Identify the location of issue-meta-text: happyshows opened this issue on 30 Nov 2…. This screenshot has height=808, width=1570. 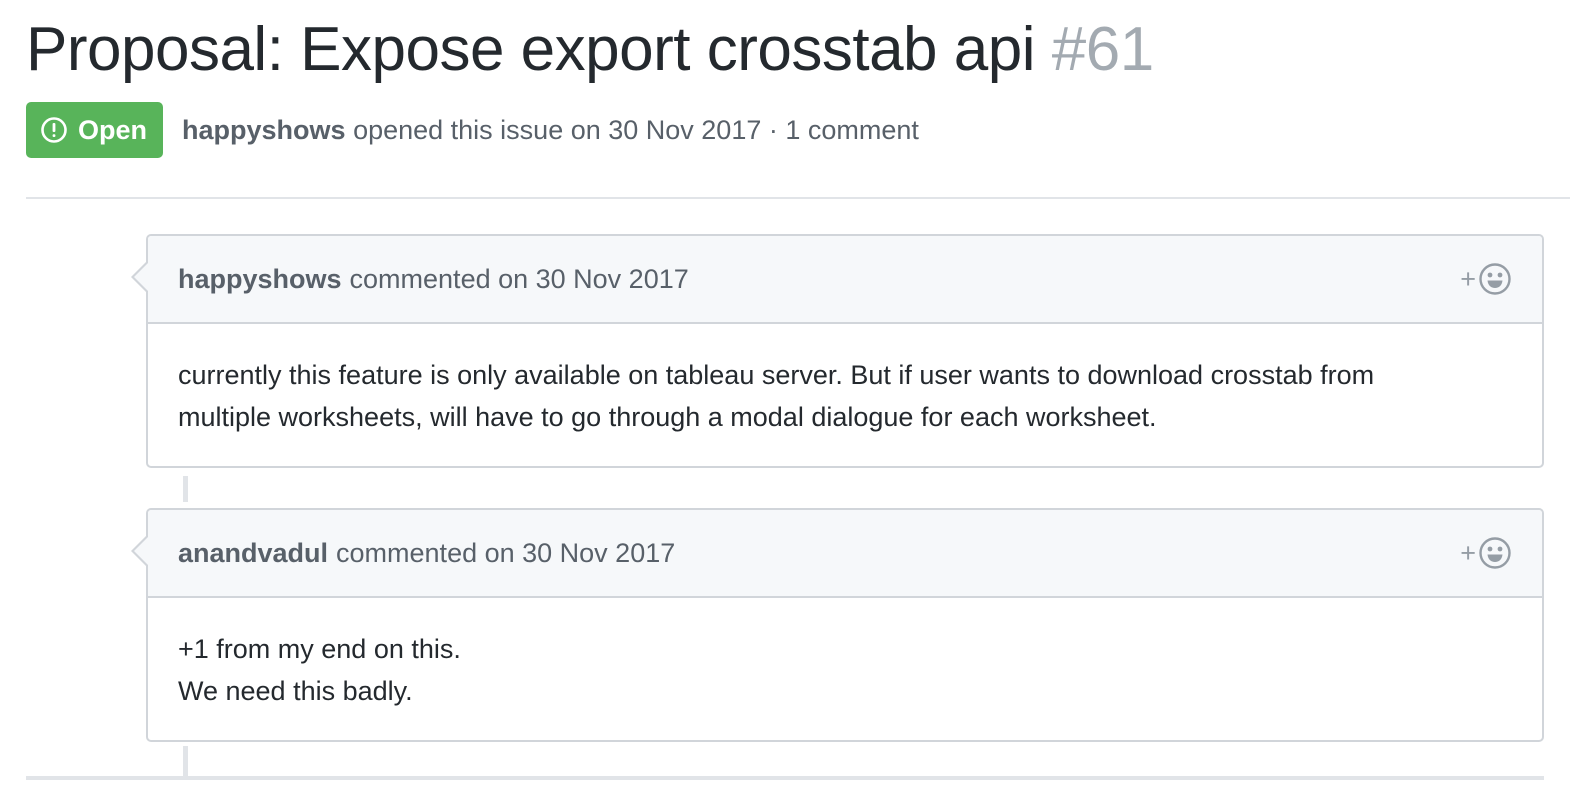
(550, 130).